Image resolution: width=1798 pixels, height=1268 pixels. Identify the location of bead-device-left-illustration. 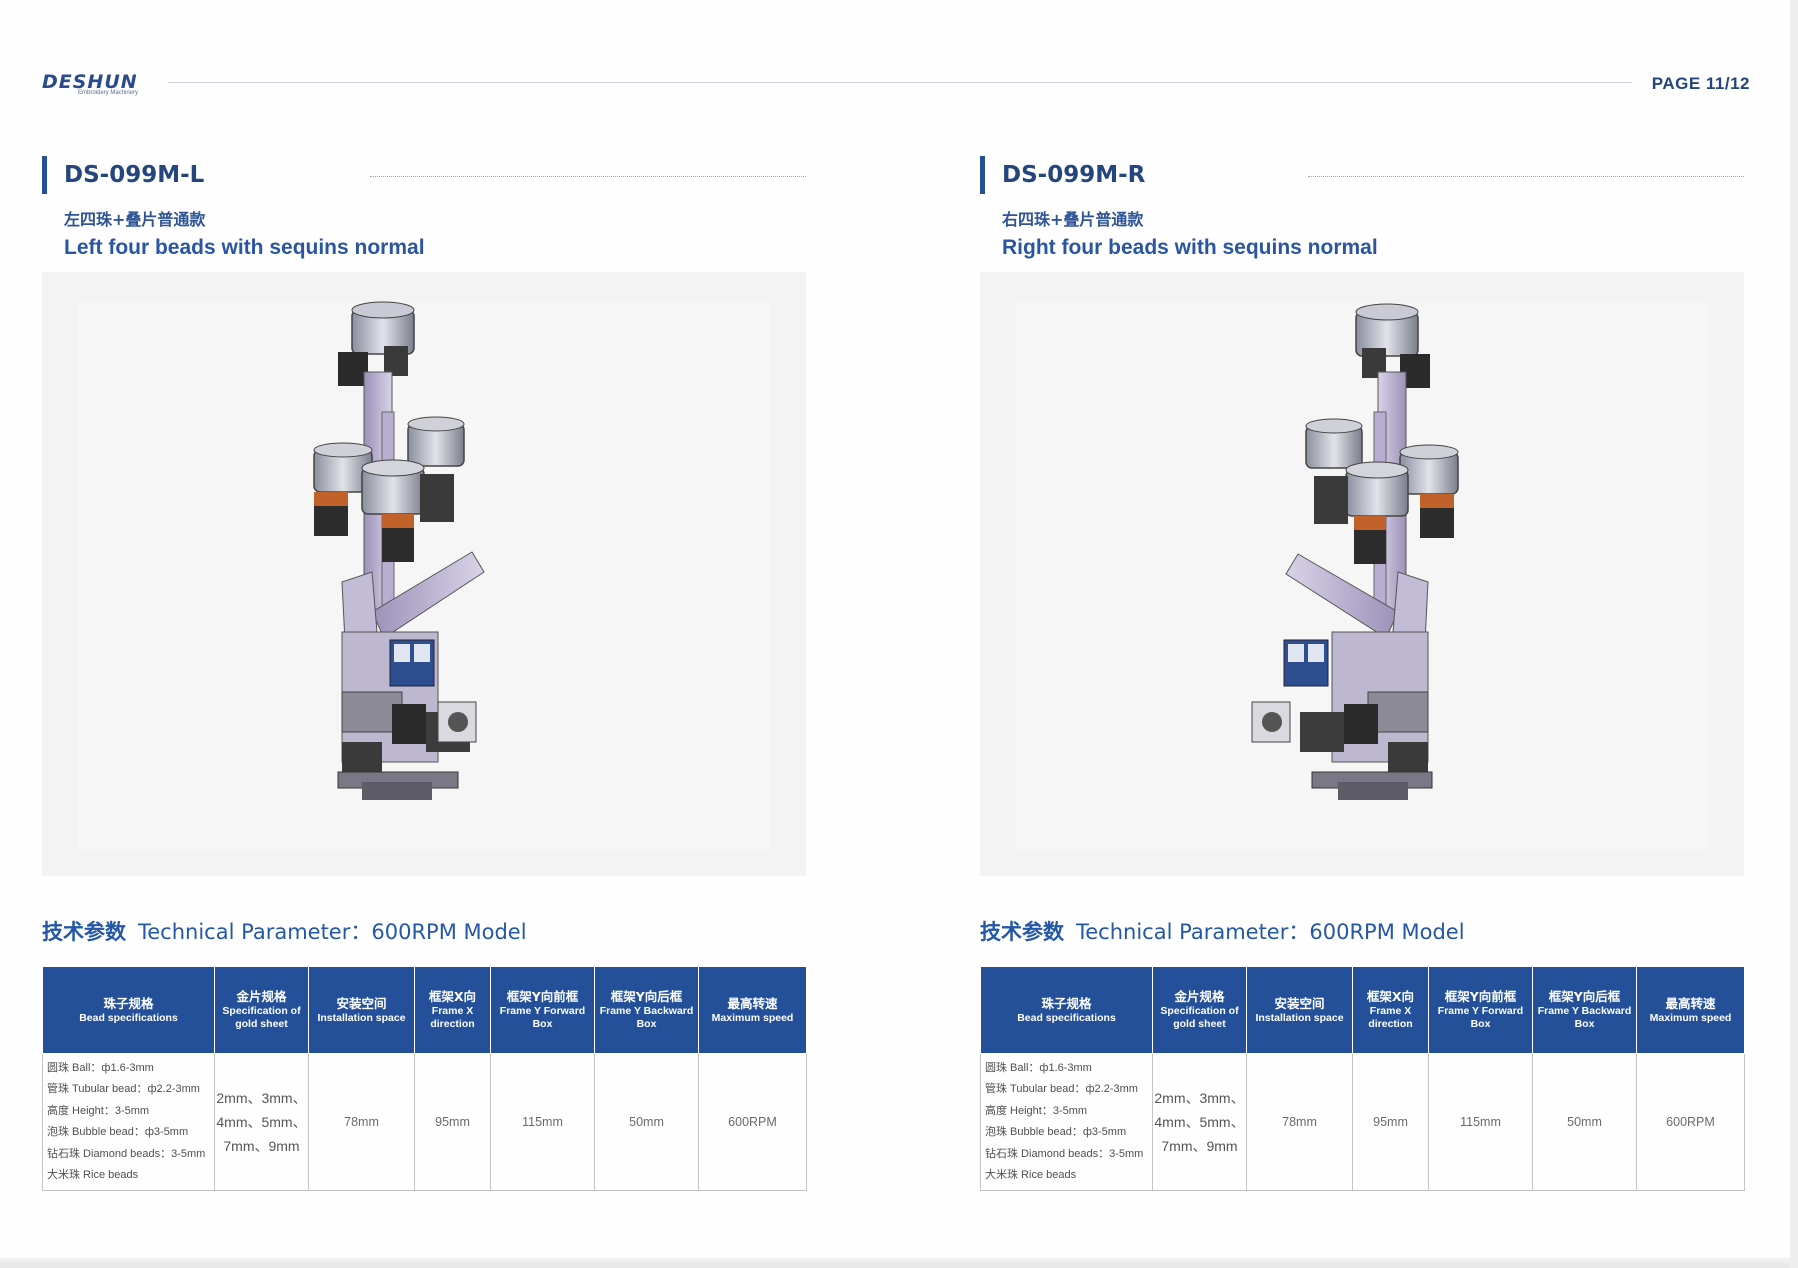
(399, 550).